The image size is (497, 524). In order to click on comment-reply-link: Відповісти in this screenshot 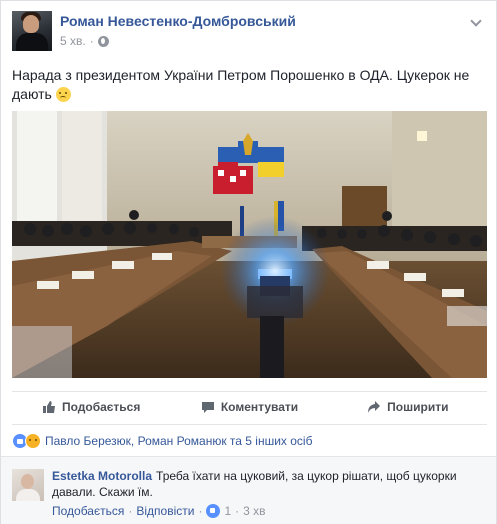, I will do `click(165, 511)`.